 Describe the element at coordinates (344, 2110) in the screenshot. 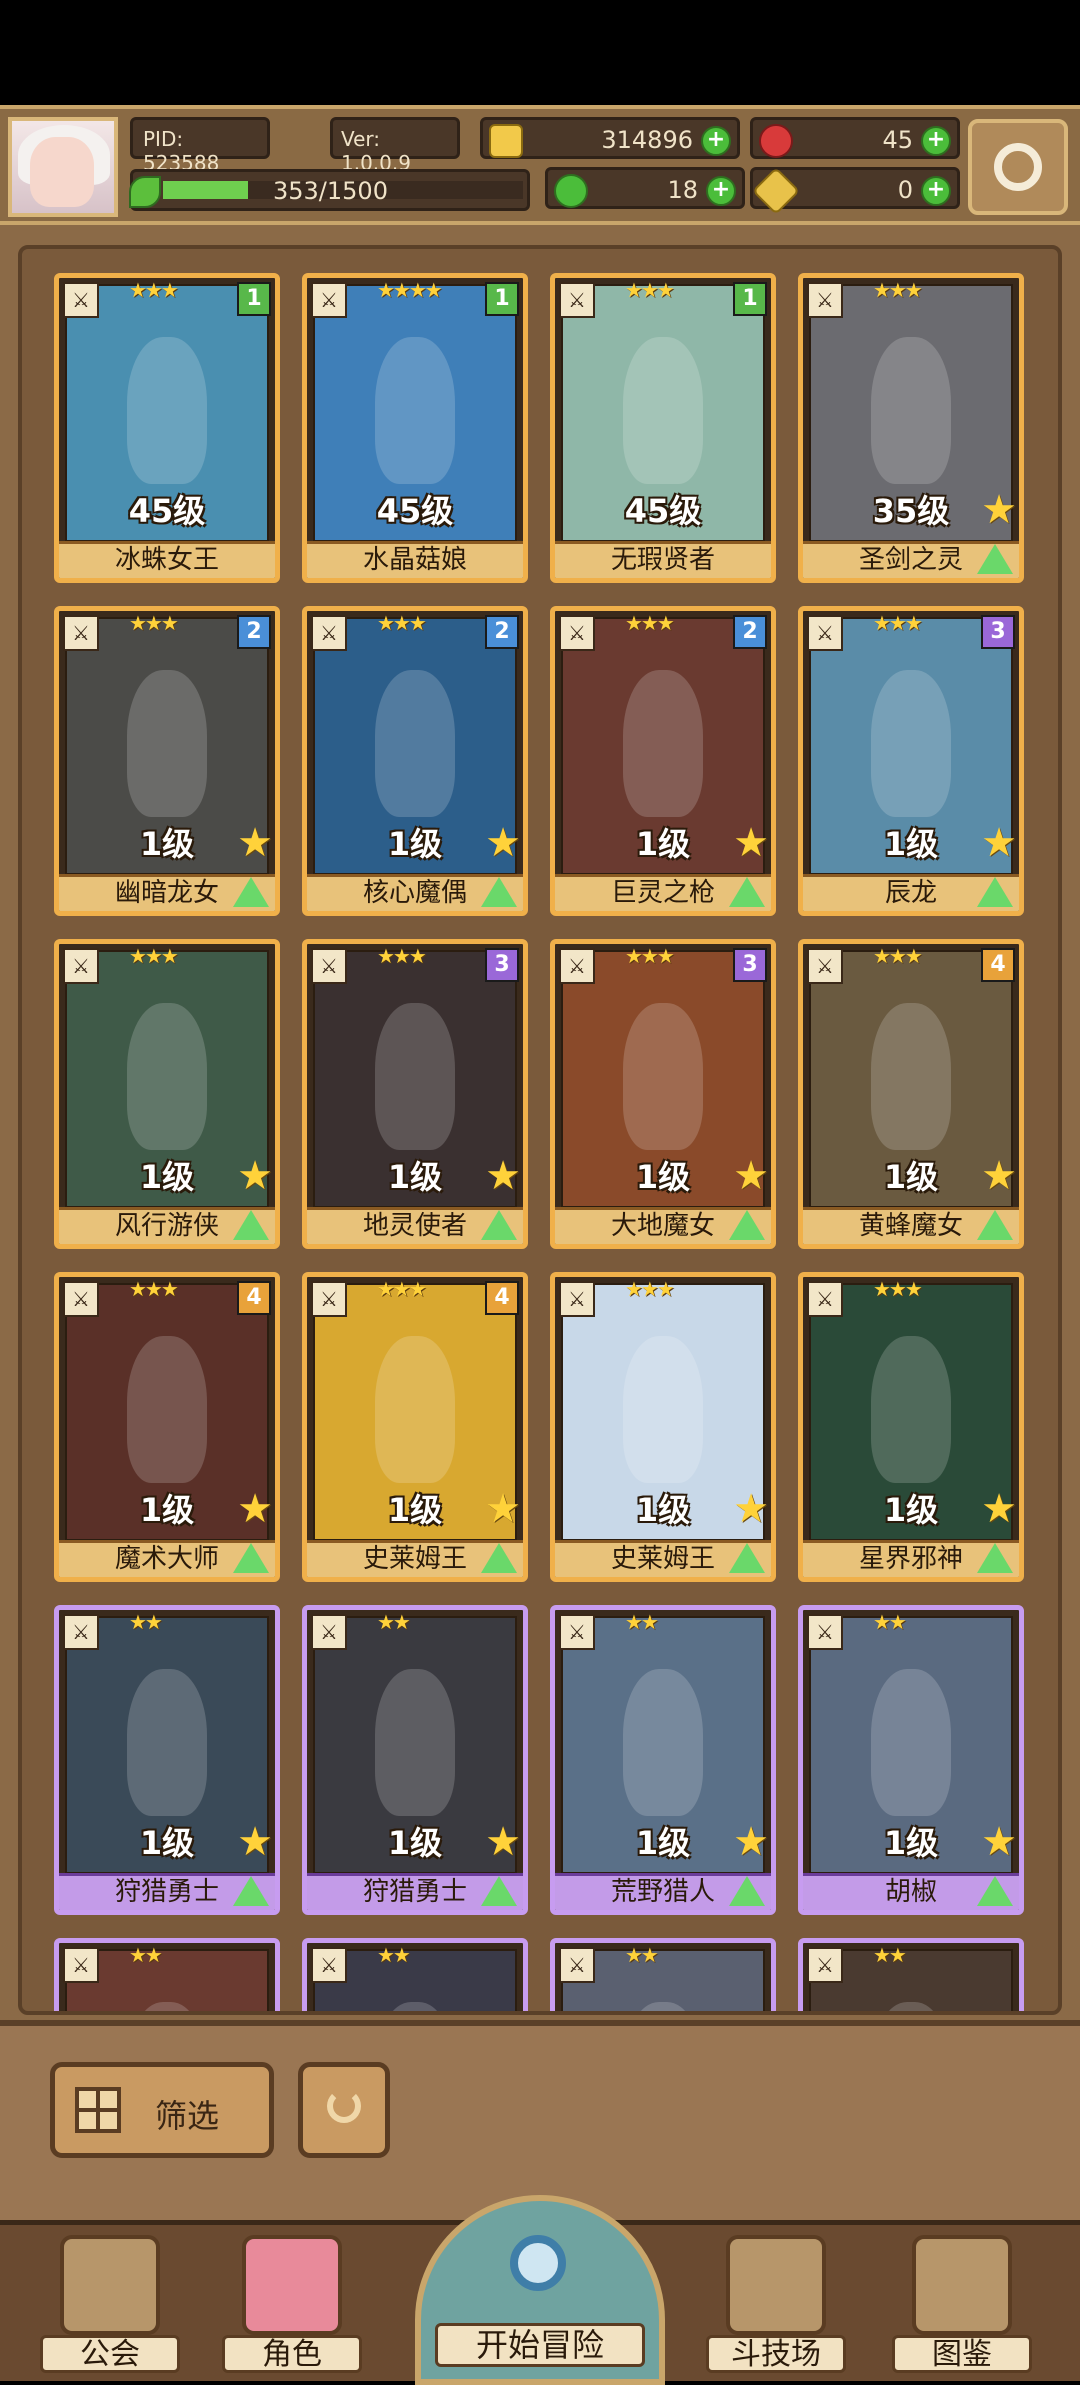

I see `refresh-button` at that location.